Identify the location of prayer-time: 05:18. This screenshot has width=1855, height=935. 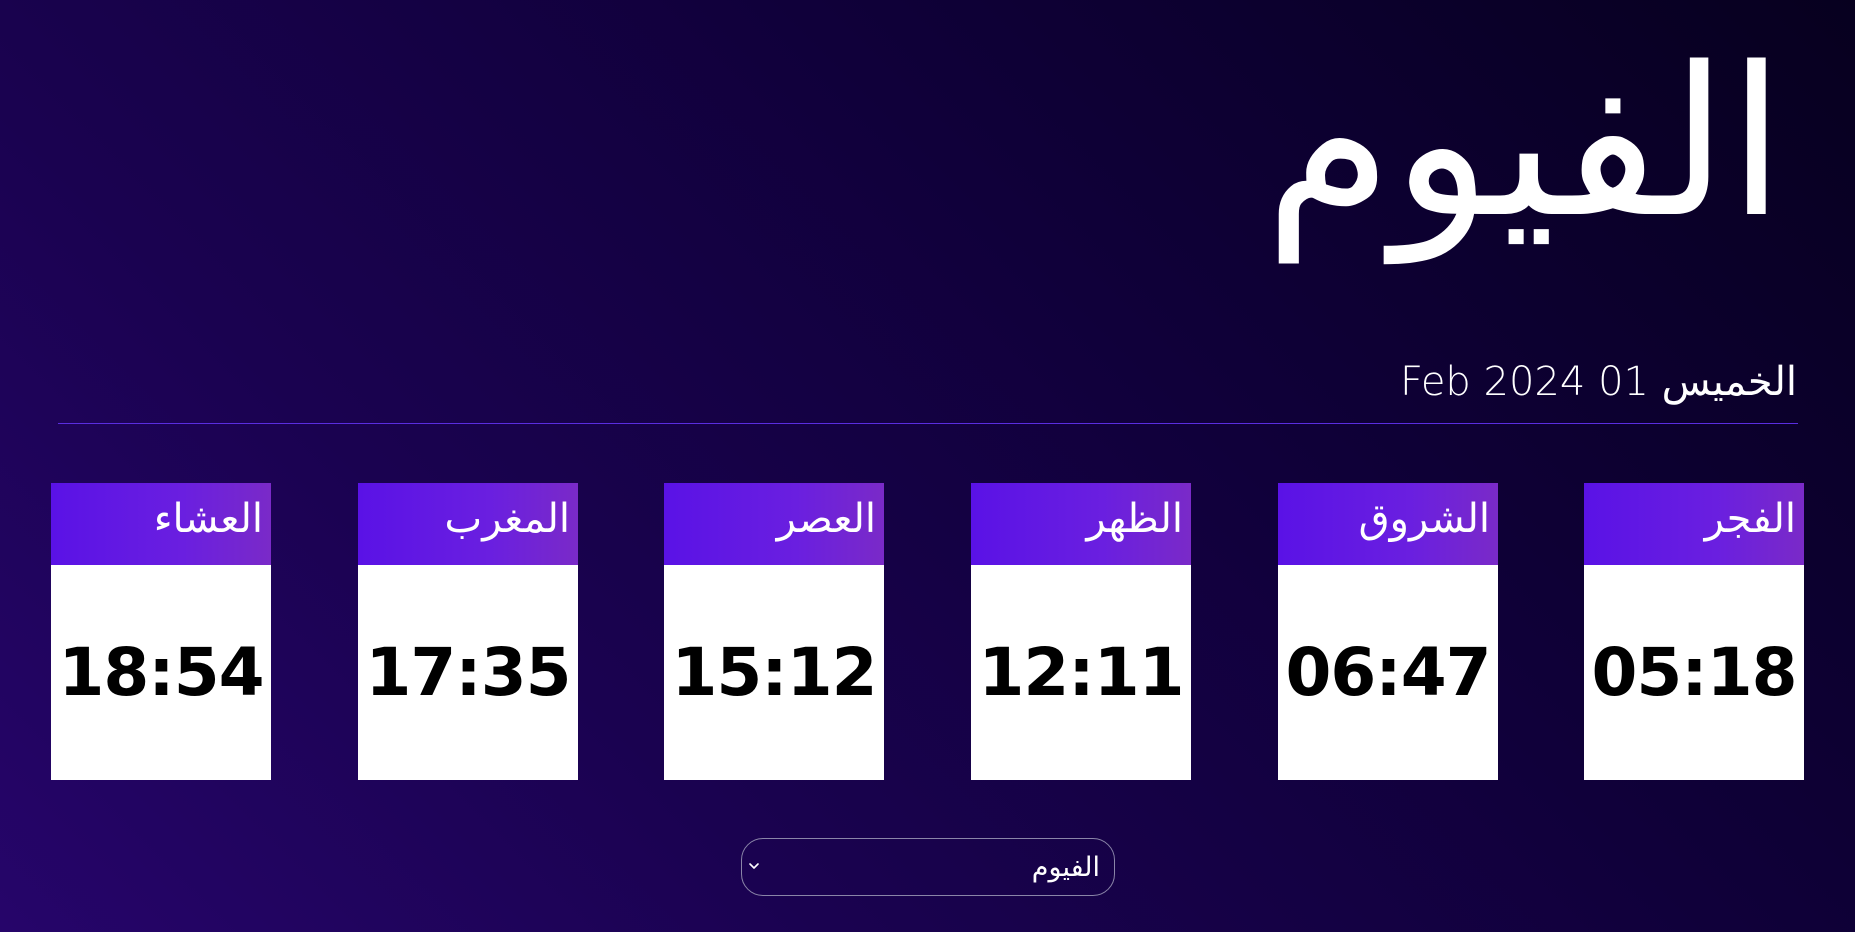
(1694, 672).